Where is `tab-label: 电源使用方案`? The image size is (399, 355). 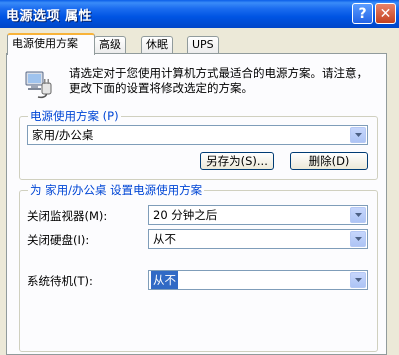 tab-label: 电源使用方案 is located at coordinates (45, 43).